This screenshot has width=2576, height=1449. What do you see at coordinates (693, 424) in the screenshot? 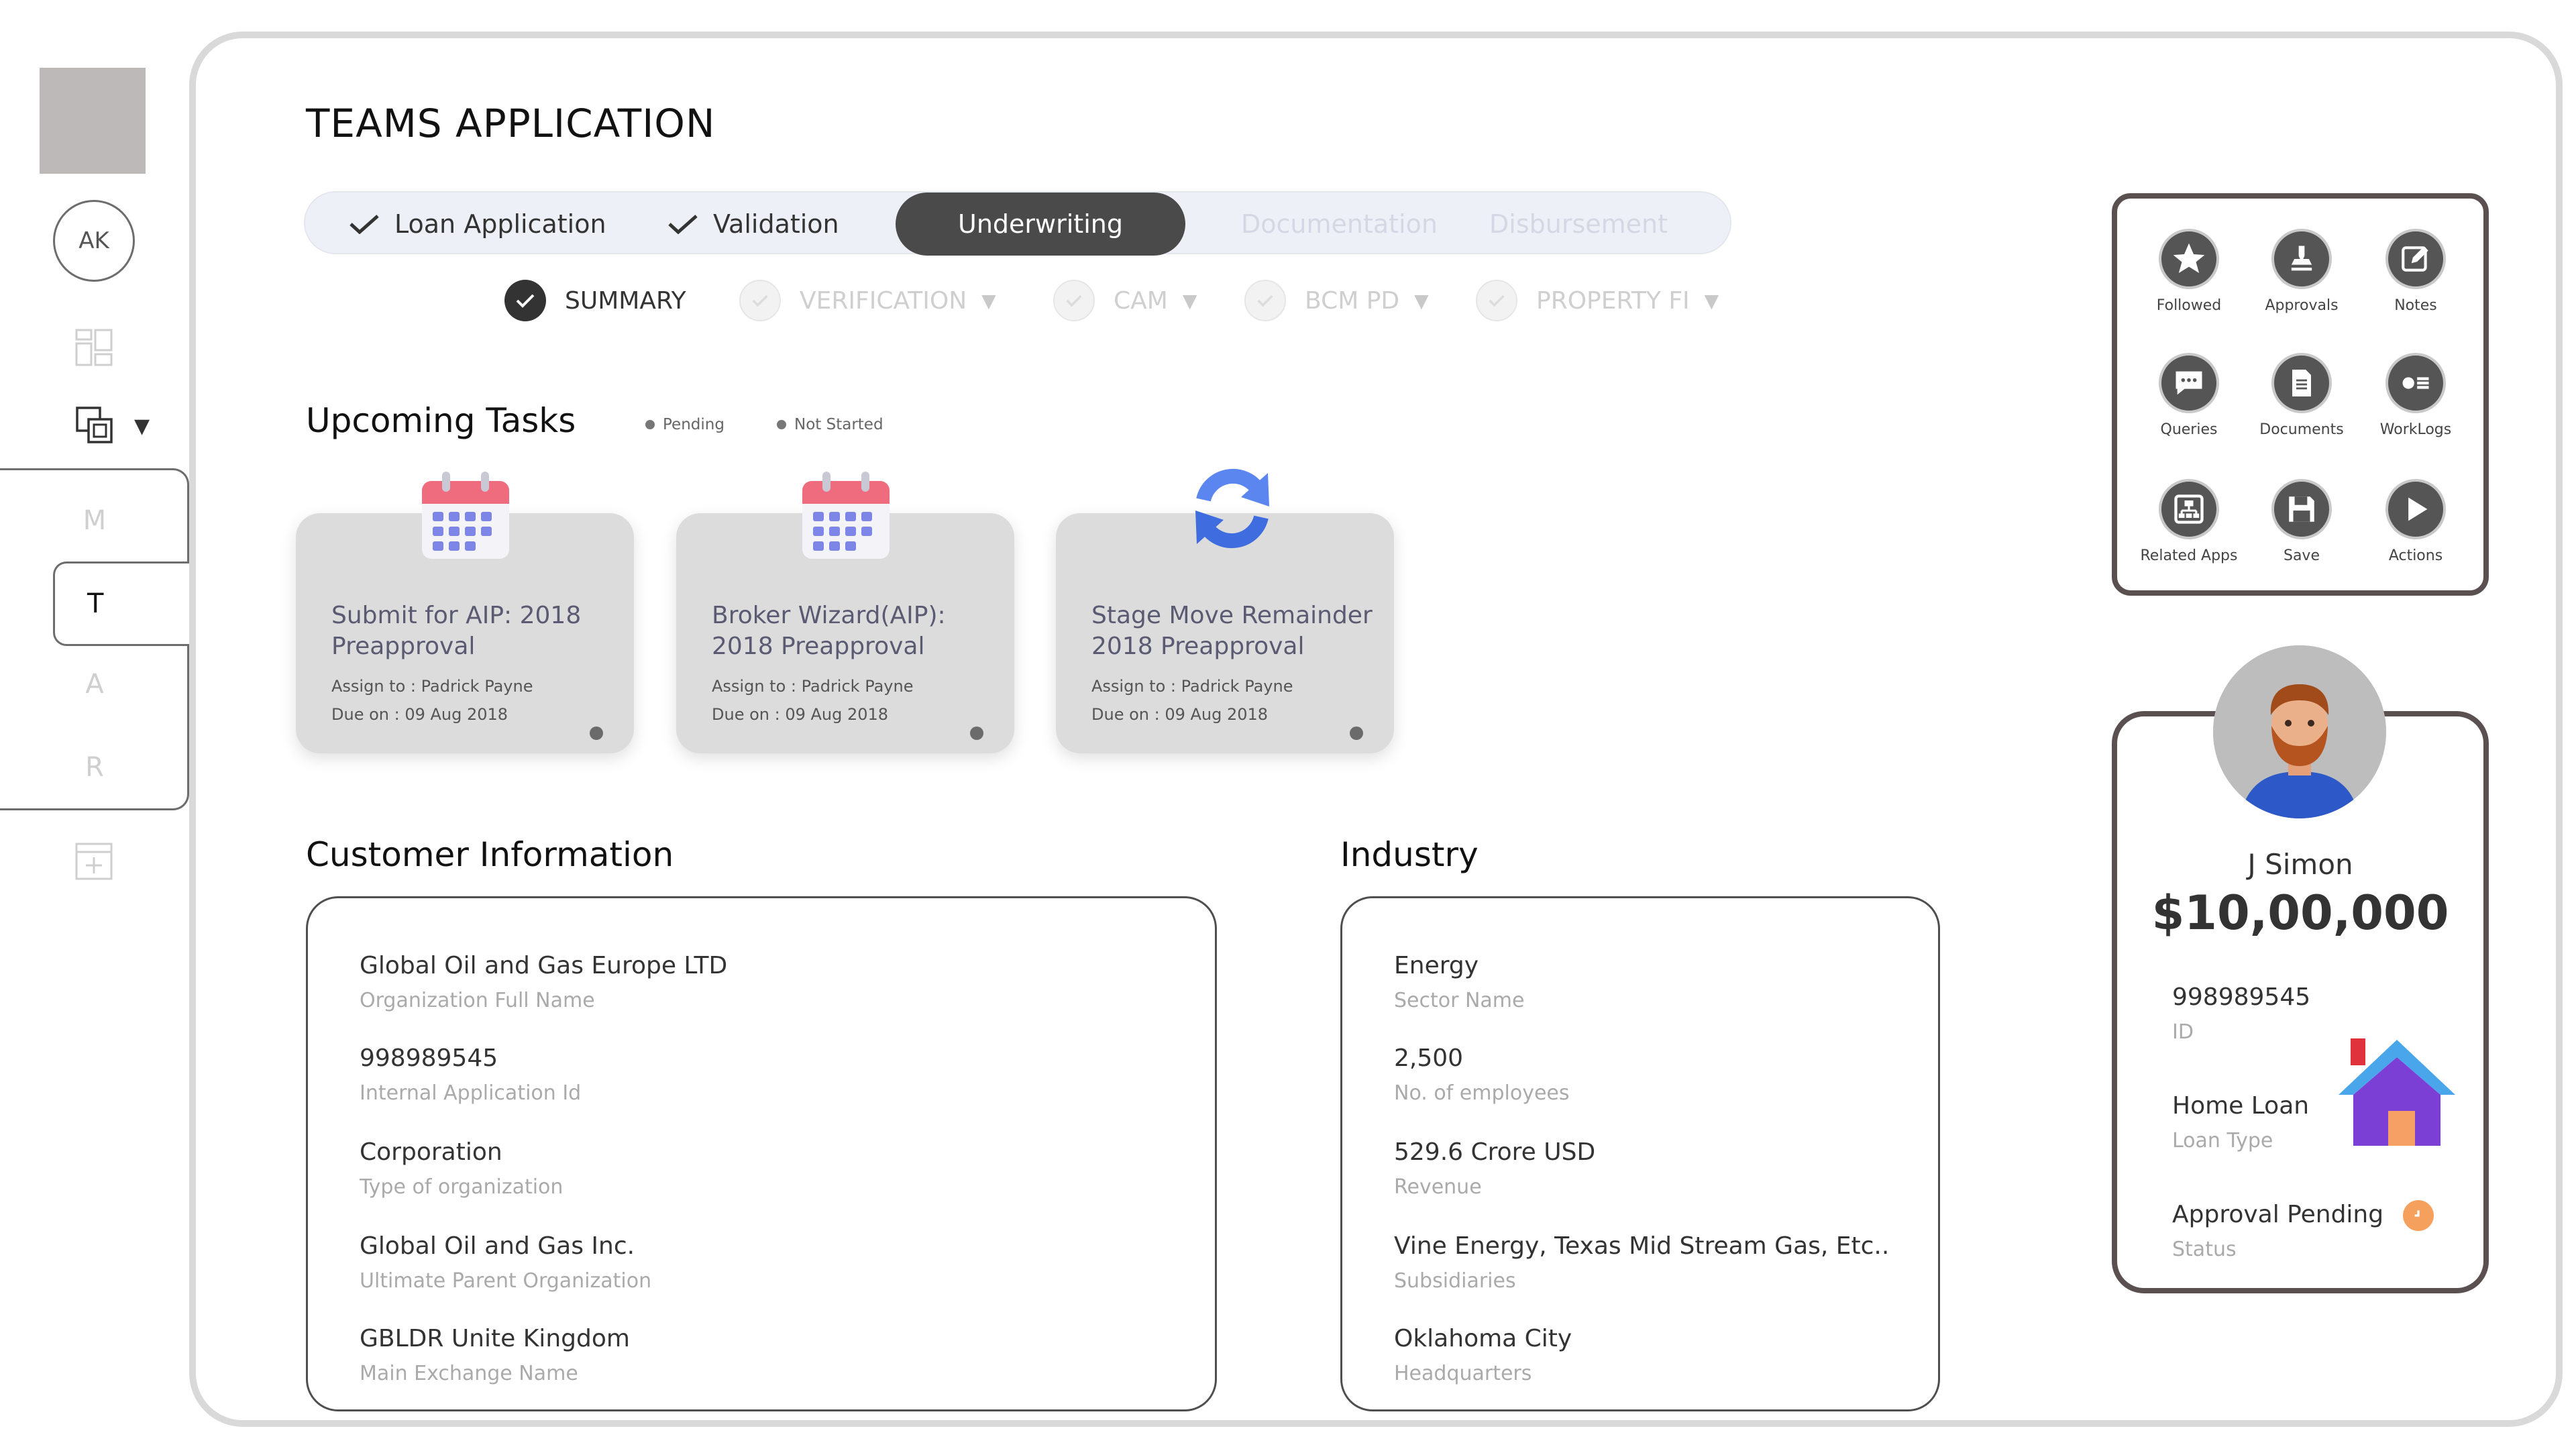
I see `legend-label: Pending` at bounding box center [693, 424].